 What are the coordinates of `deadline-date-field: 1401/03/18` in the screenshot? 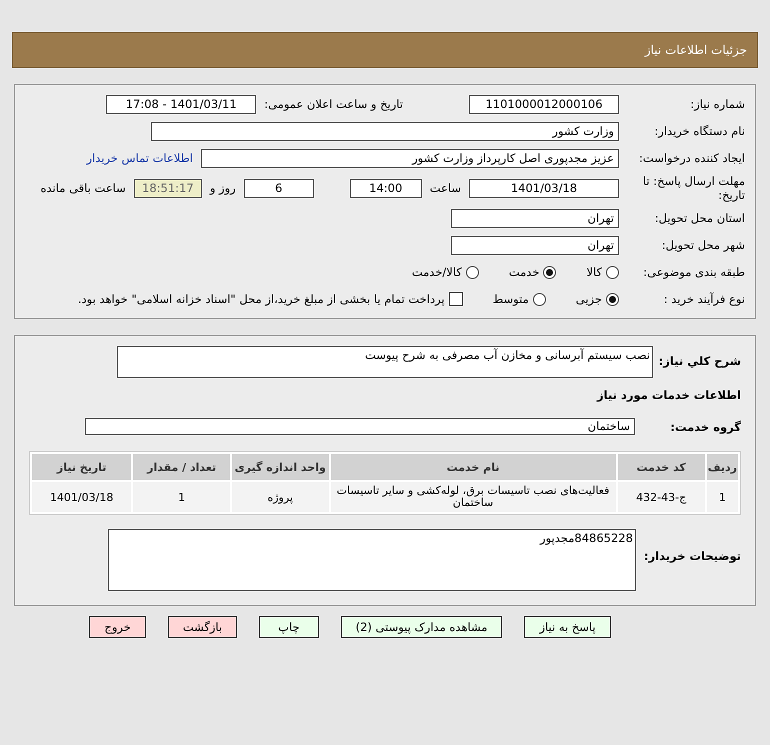 It's located at (544, 188).